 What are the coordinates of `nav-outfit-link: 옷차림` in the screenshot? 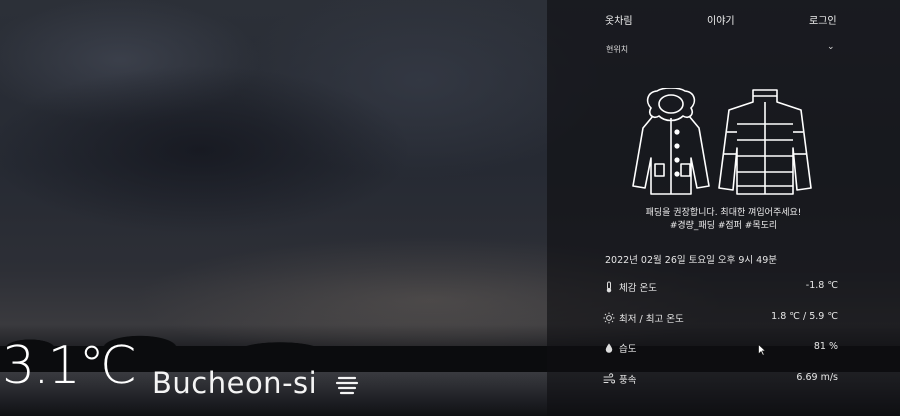 It's located at (619, 19).